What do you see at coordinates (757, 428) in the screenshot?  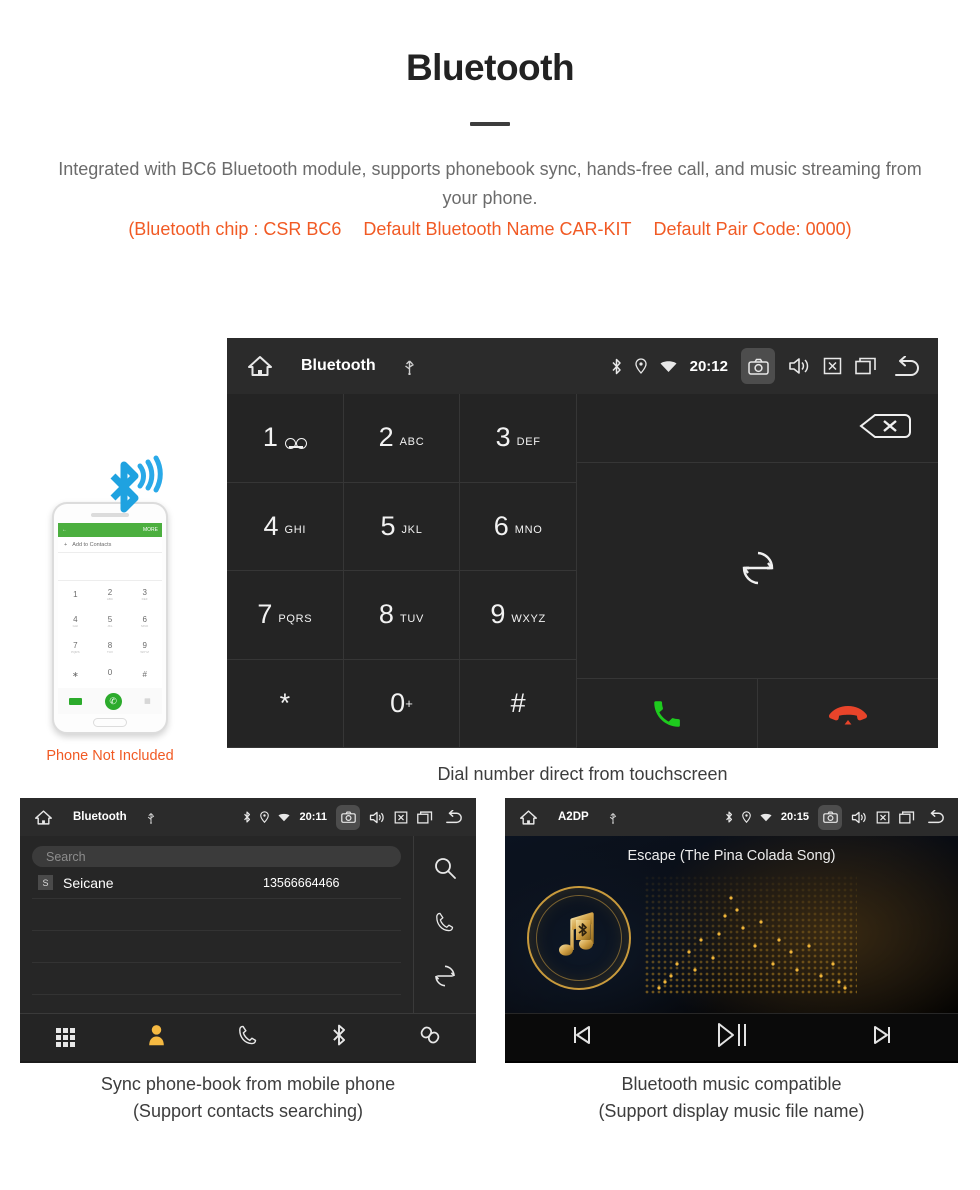 I see `number-display-row` at bounding box center [757, 428].